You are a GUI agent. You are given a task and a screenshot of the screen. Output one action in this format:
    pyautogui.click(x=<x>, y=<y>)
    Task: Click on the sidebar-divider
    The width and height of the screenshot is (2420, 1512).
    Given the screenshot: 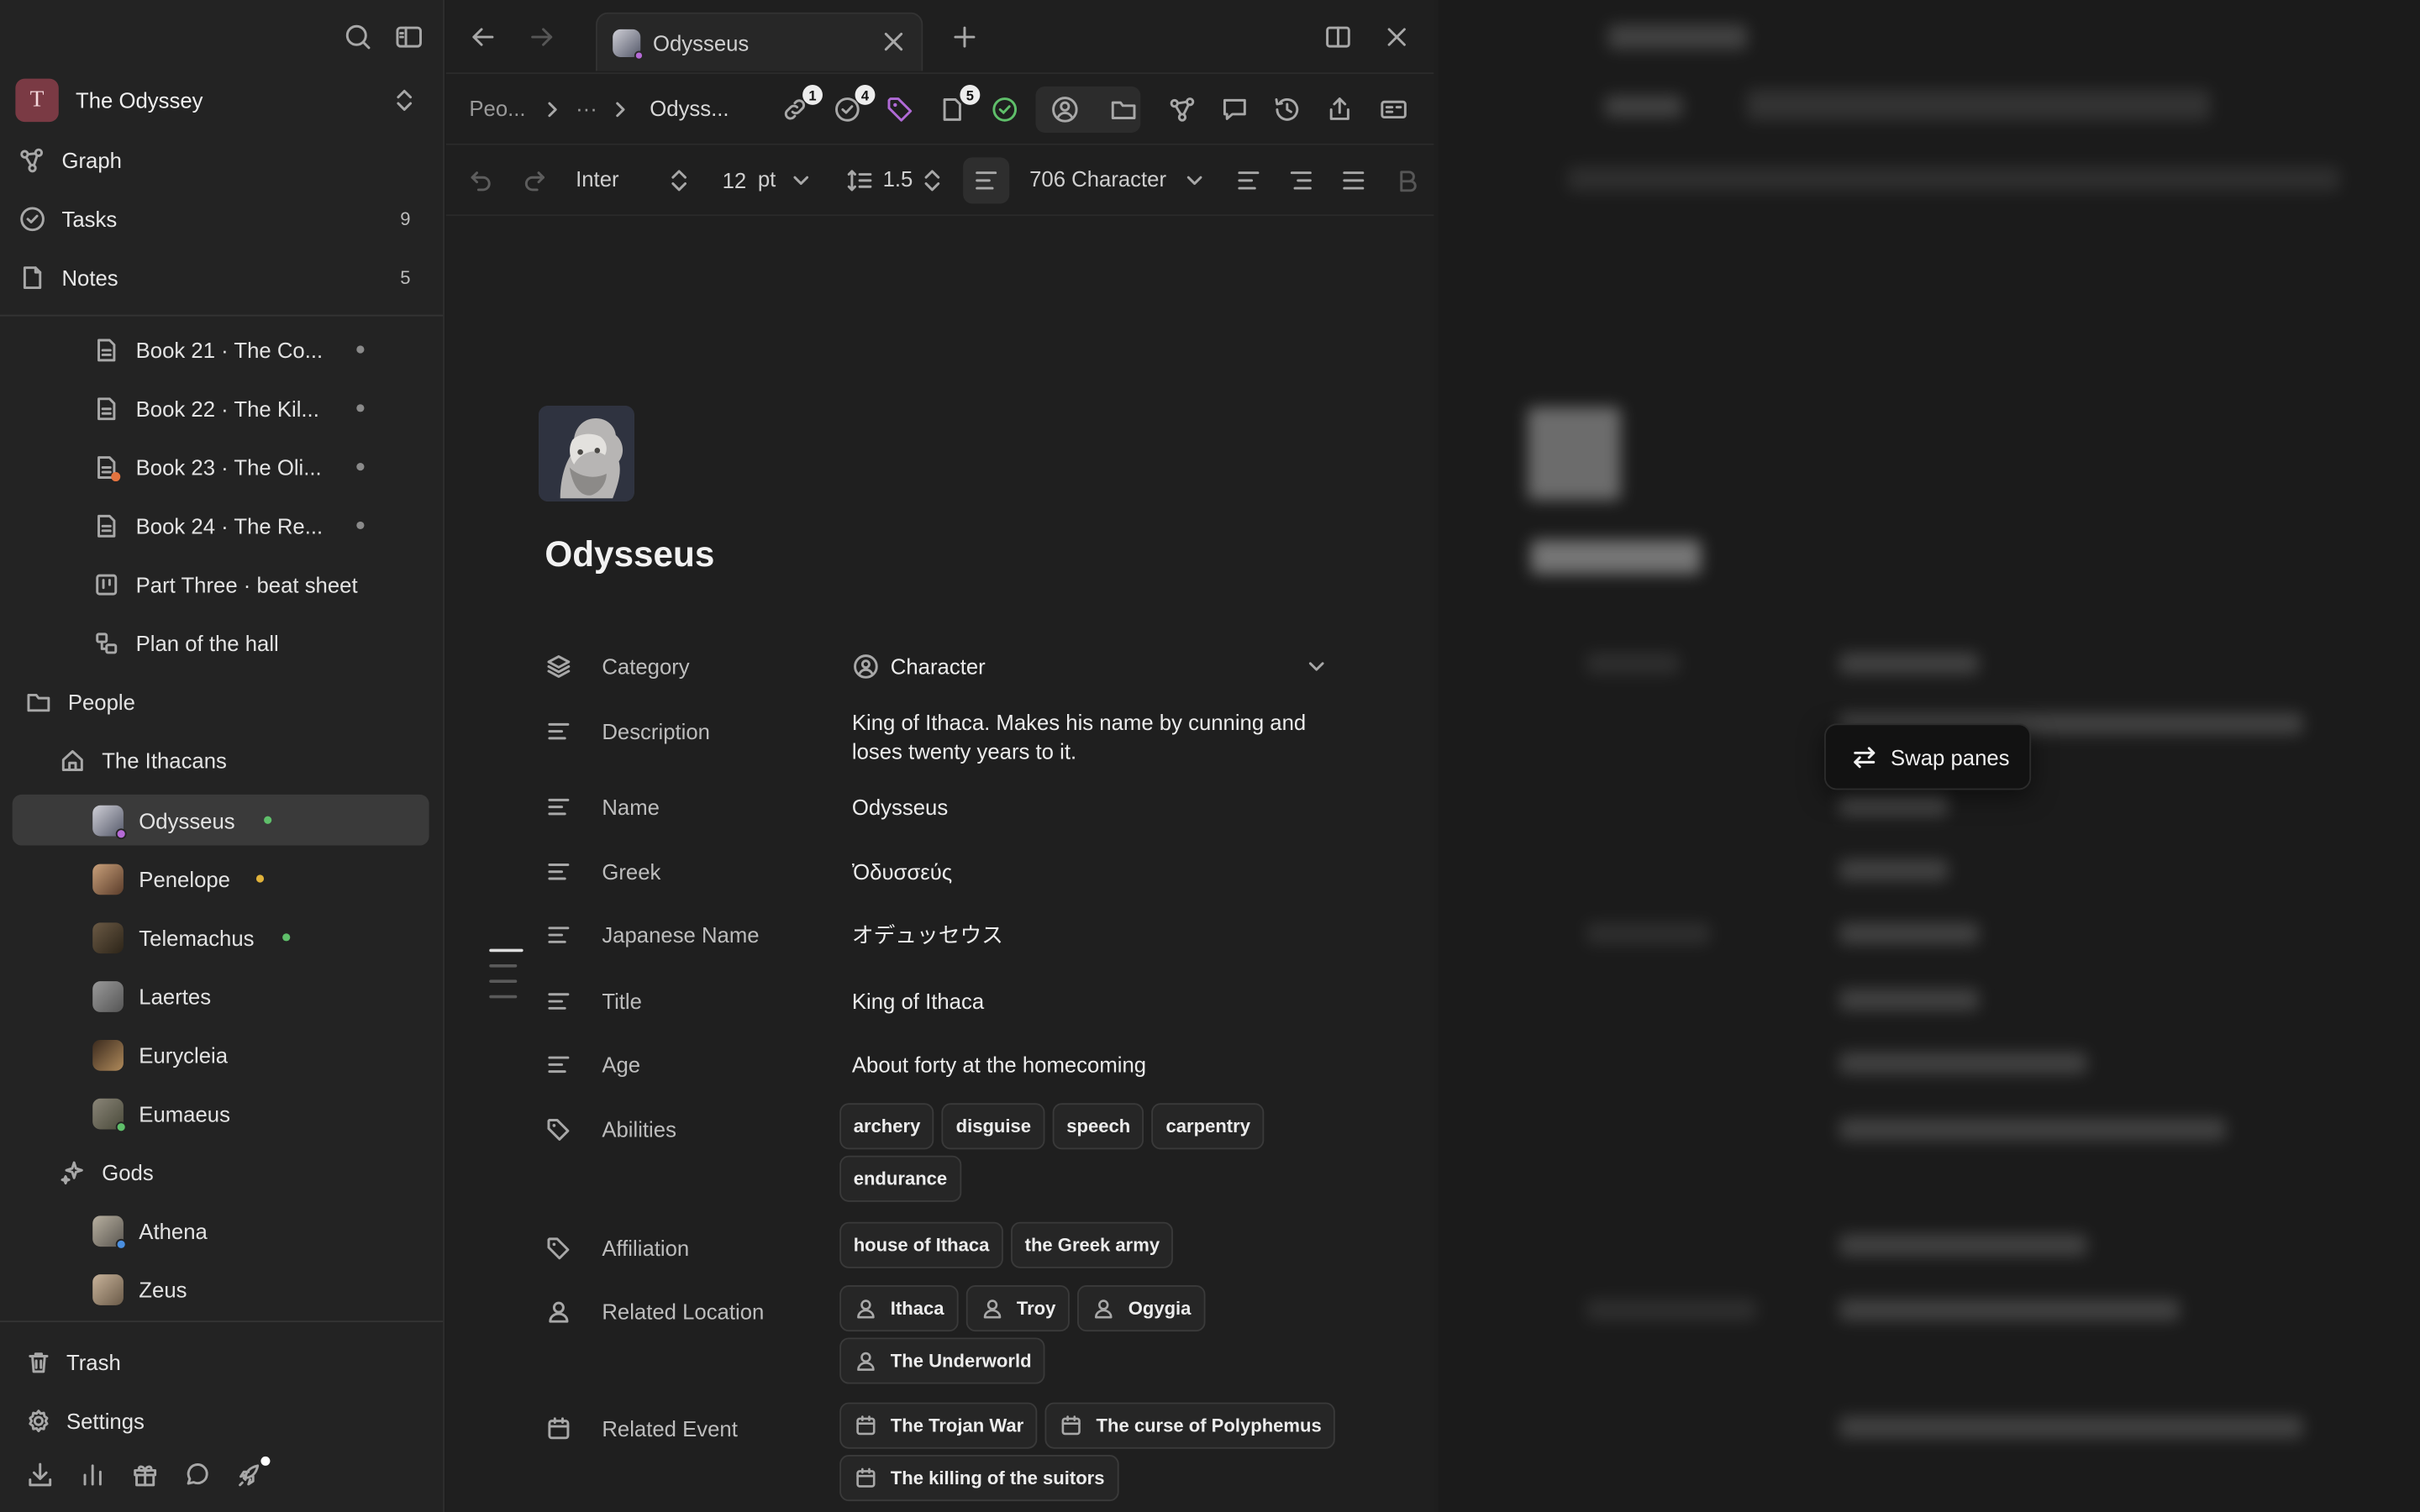 What is the action you would take?
    pyautogui.click(x=222, y=315)
    